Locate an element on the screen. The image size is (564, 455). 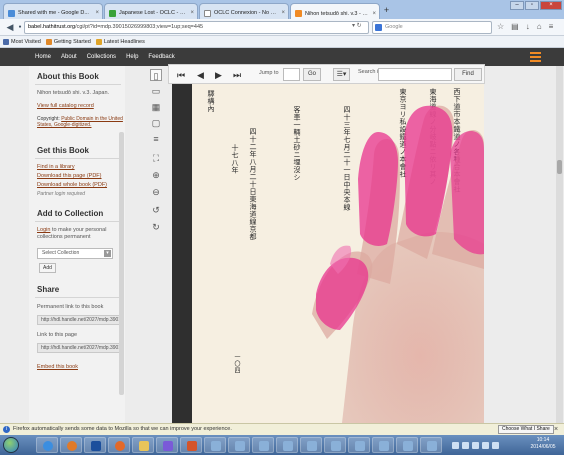
last-page-icon: ⏭ is located at coordinates (237, 75).